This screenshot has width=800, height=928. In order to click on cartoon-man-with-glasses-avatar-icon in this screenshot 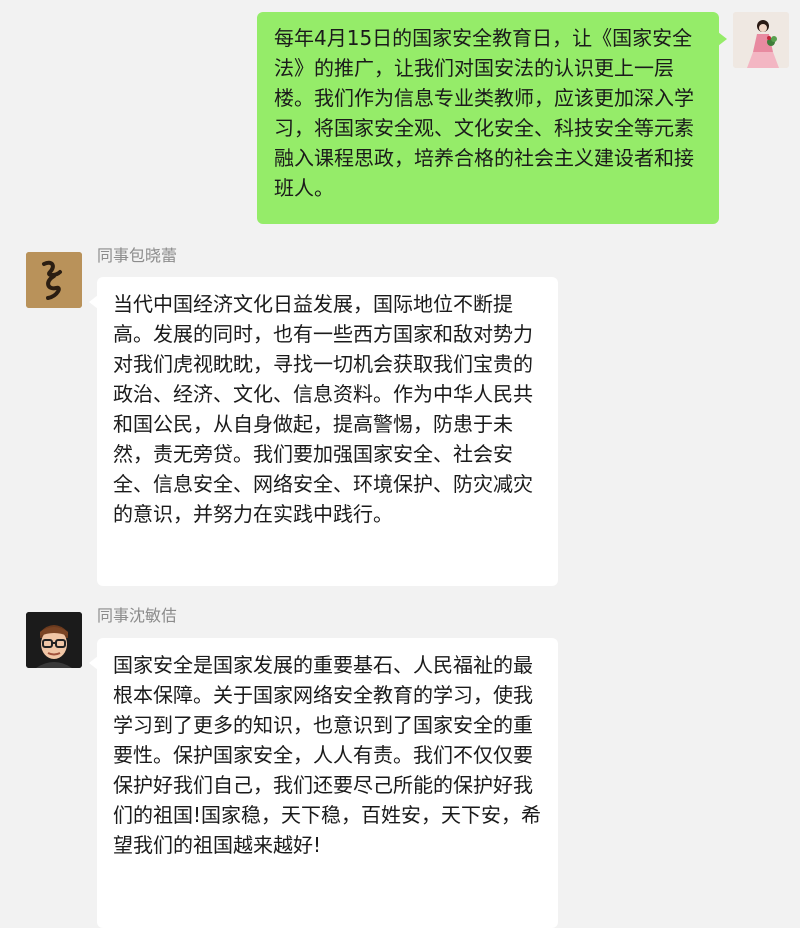, I will do `click(54, 640)`.